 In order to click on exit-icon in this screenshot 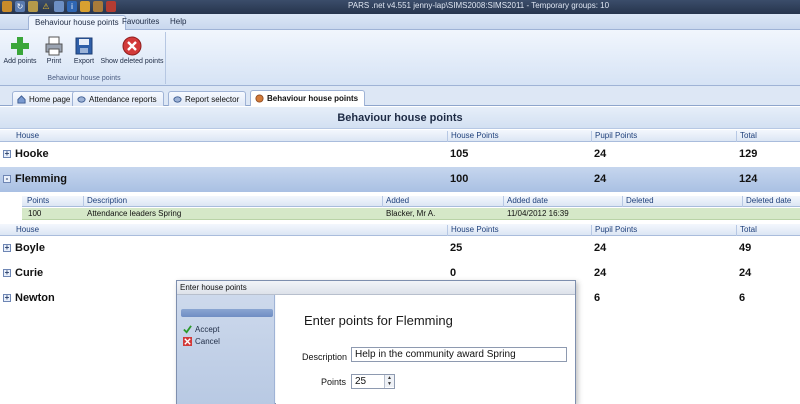, I will do `click(111, 6)`.